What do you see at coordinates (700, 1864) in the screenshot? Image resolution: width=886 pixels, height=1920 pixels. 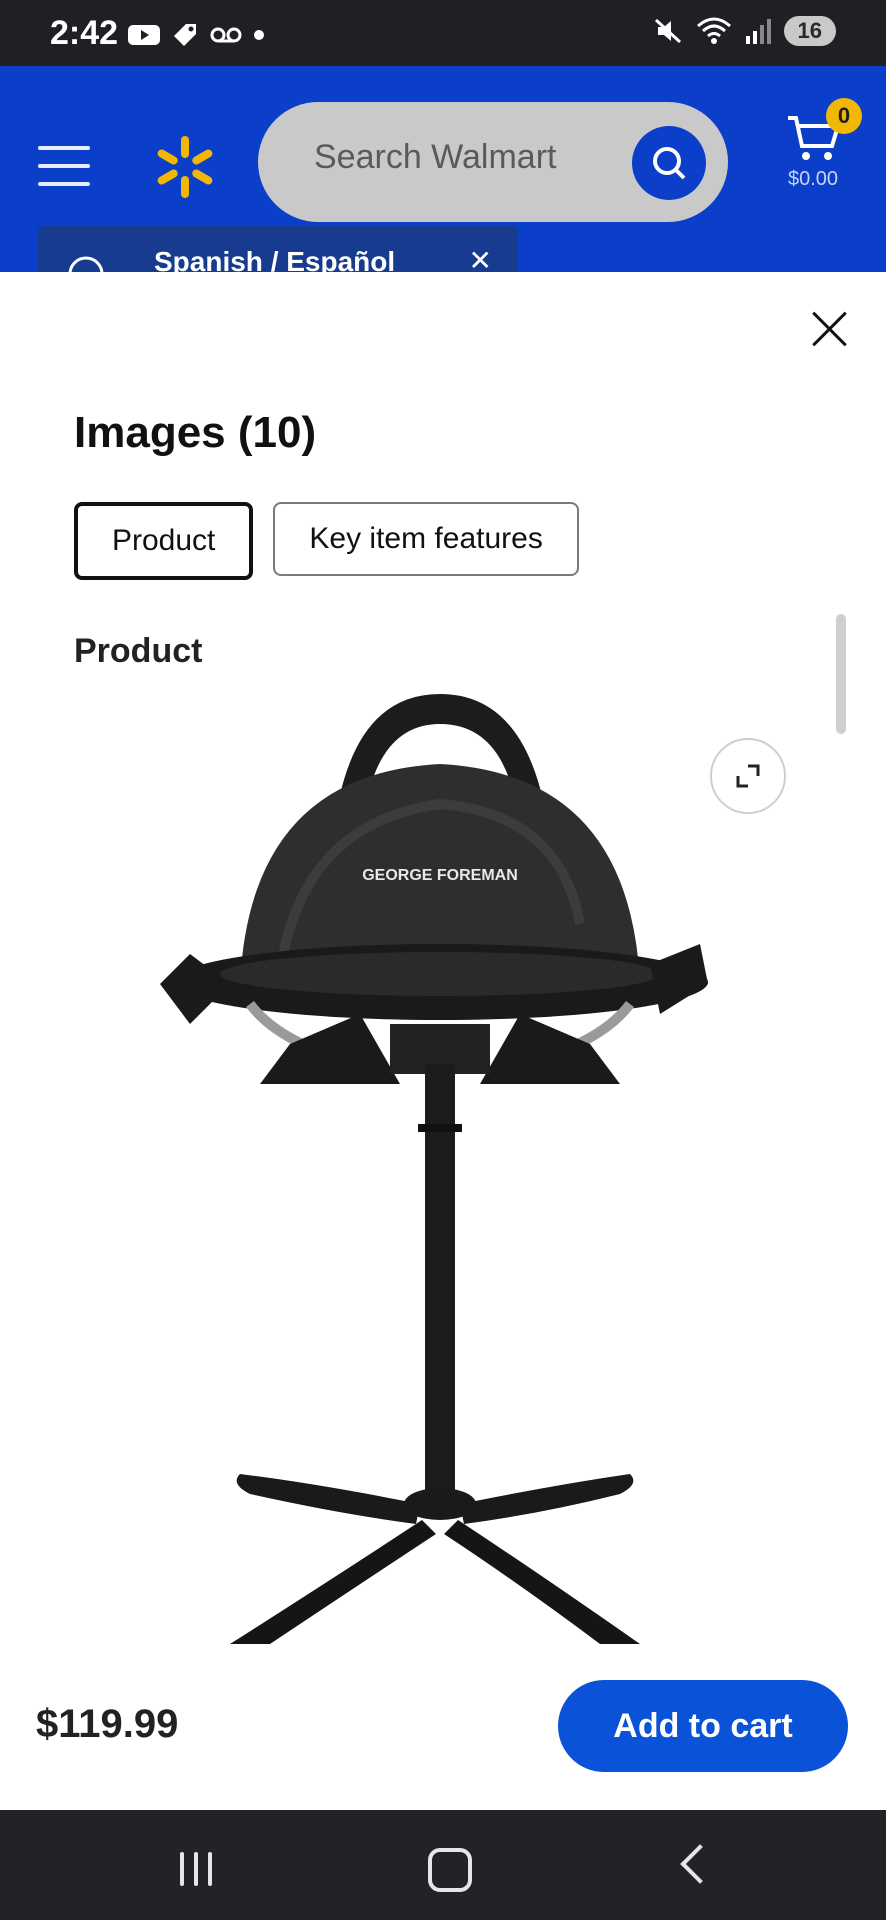 I see `back-icon` at bounding box center [700, 1864].